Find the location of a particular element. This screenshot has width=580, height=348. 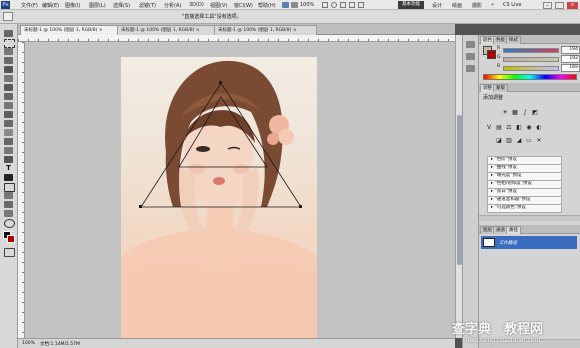

menu-layer: 图层(L) is located at coordinates (97, 5).